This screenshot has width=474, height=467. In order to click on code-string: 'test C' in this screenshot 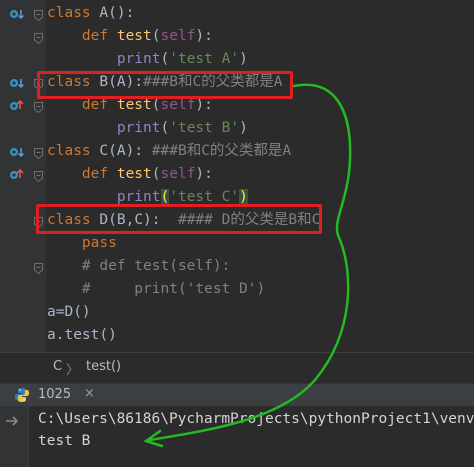, I will do `click(204, 197)`.